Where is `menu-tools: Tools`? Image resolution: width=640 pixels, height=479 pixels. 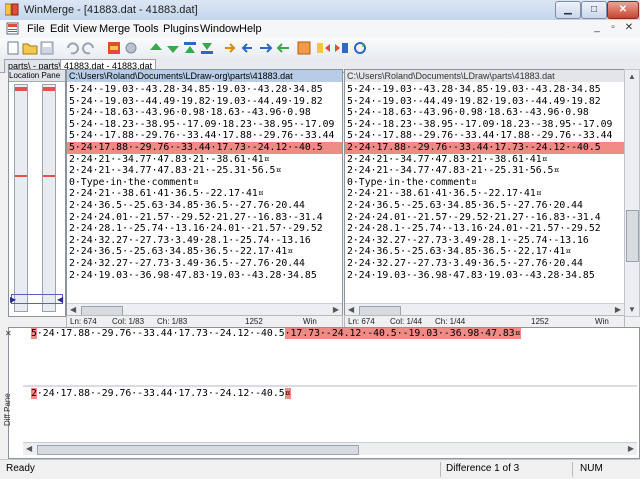 menu-tools: Tools is located at coordinates (146, 29).